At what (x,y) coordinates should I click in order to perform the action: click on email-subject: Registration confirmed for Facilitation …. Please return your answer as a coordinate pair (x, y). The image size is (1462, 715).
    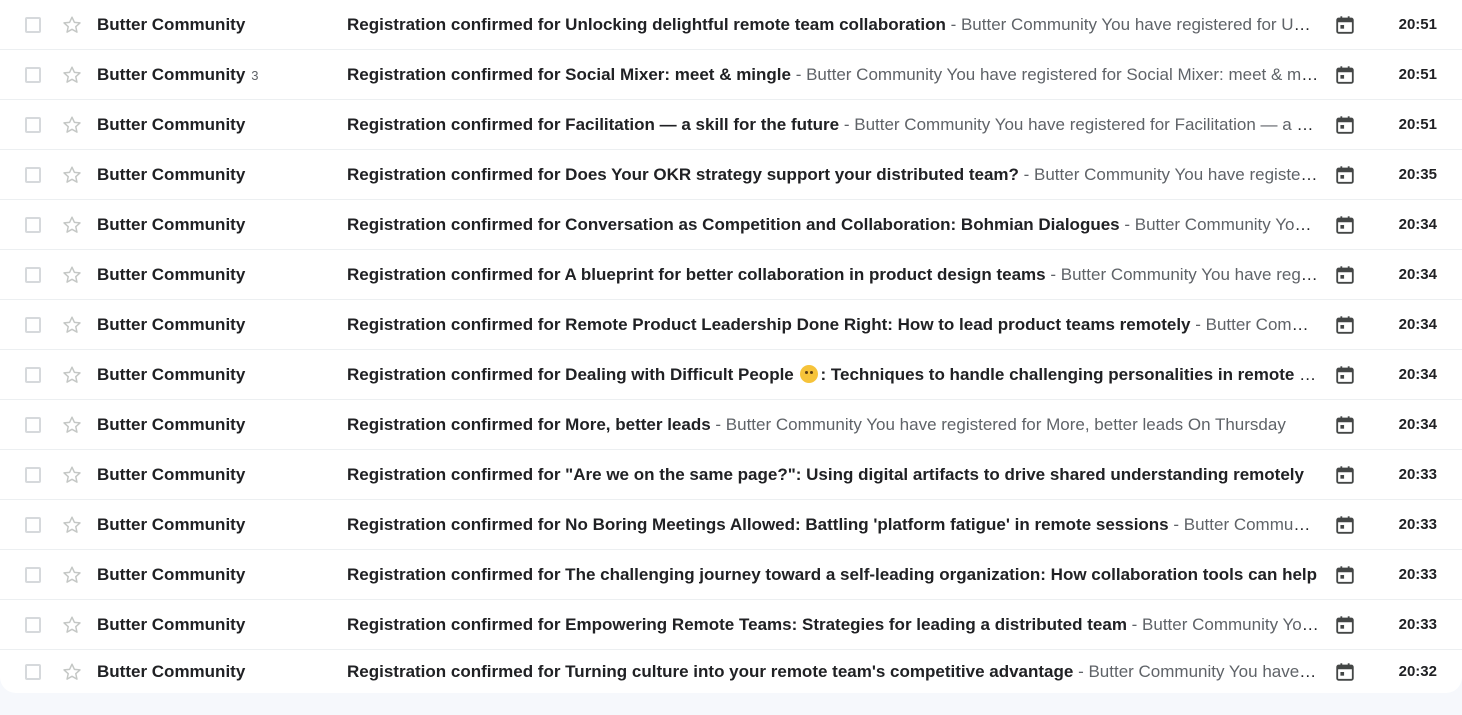
    Looking at the image, I should click on (593, 124).